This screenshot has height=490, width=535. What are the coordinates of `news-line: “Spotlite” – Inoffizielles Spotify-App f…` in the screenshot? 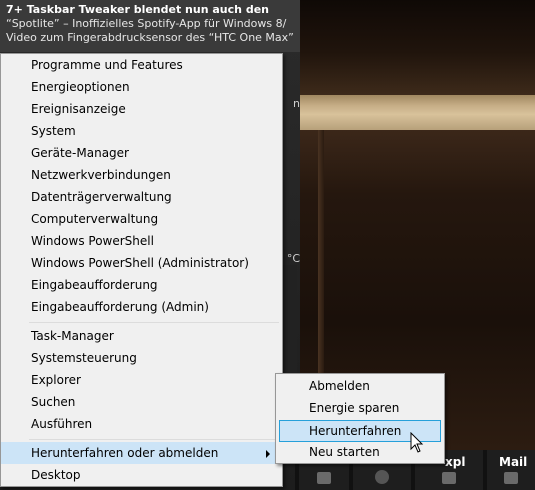 It's located at (146, 23).